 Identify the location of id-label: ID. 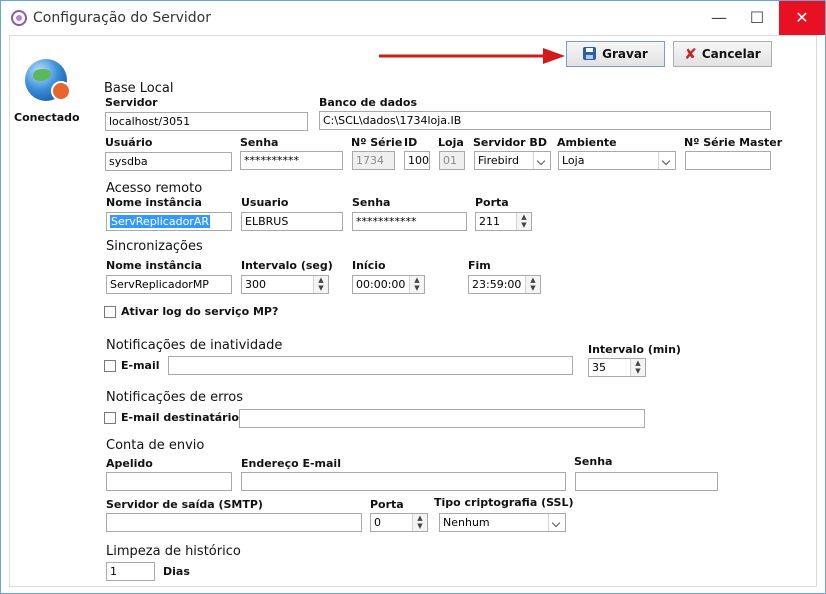
(411, 142).